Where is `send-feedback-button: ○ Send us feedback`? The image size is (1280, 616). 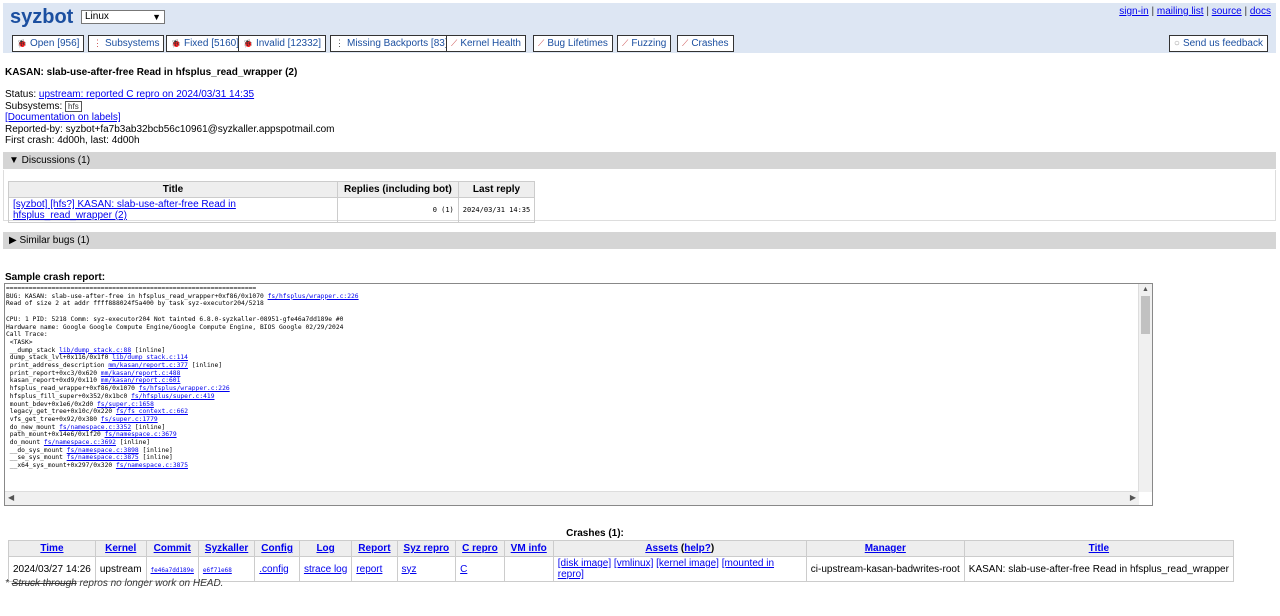
send-feedback-button: ○ Send us feedback is located at coordinates (1218, 43).